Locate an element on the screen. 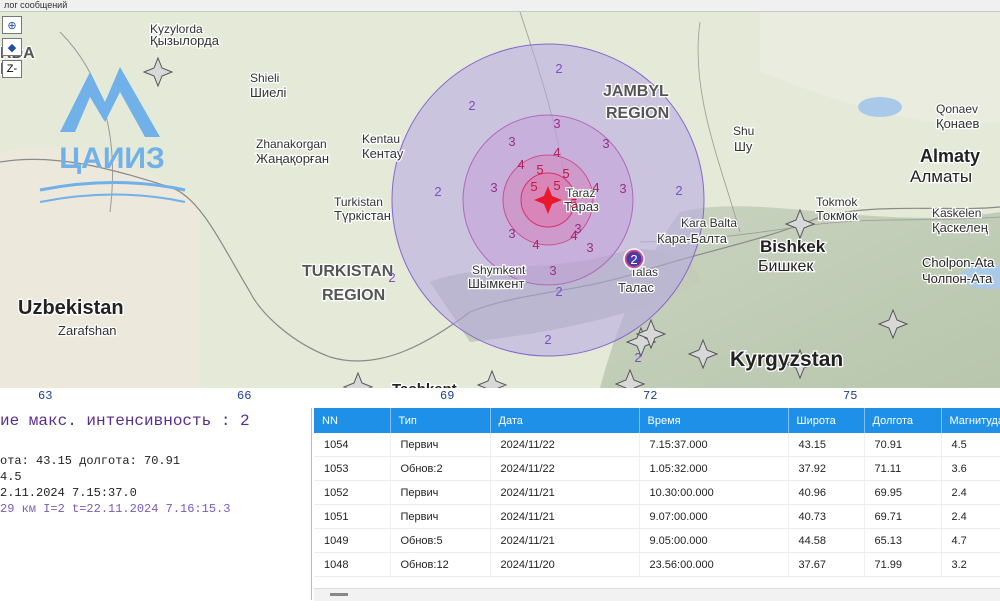 This screenshot has width=1000, height=601. map-place-label: Shymkent is located at coordinates (499, 270).